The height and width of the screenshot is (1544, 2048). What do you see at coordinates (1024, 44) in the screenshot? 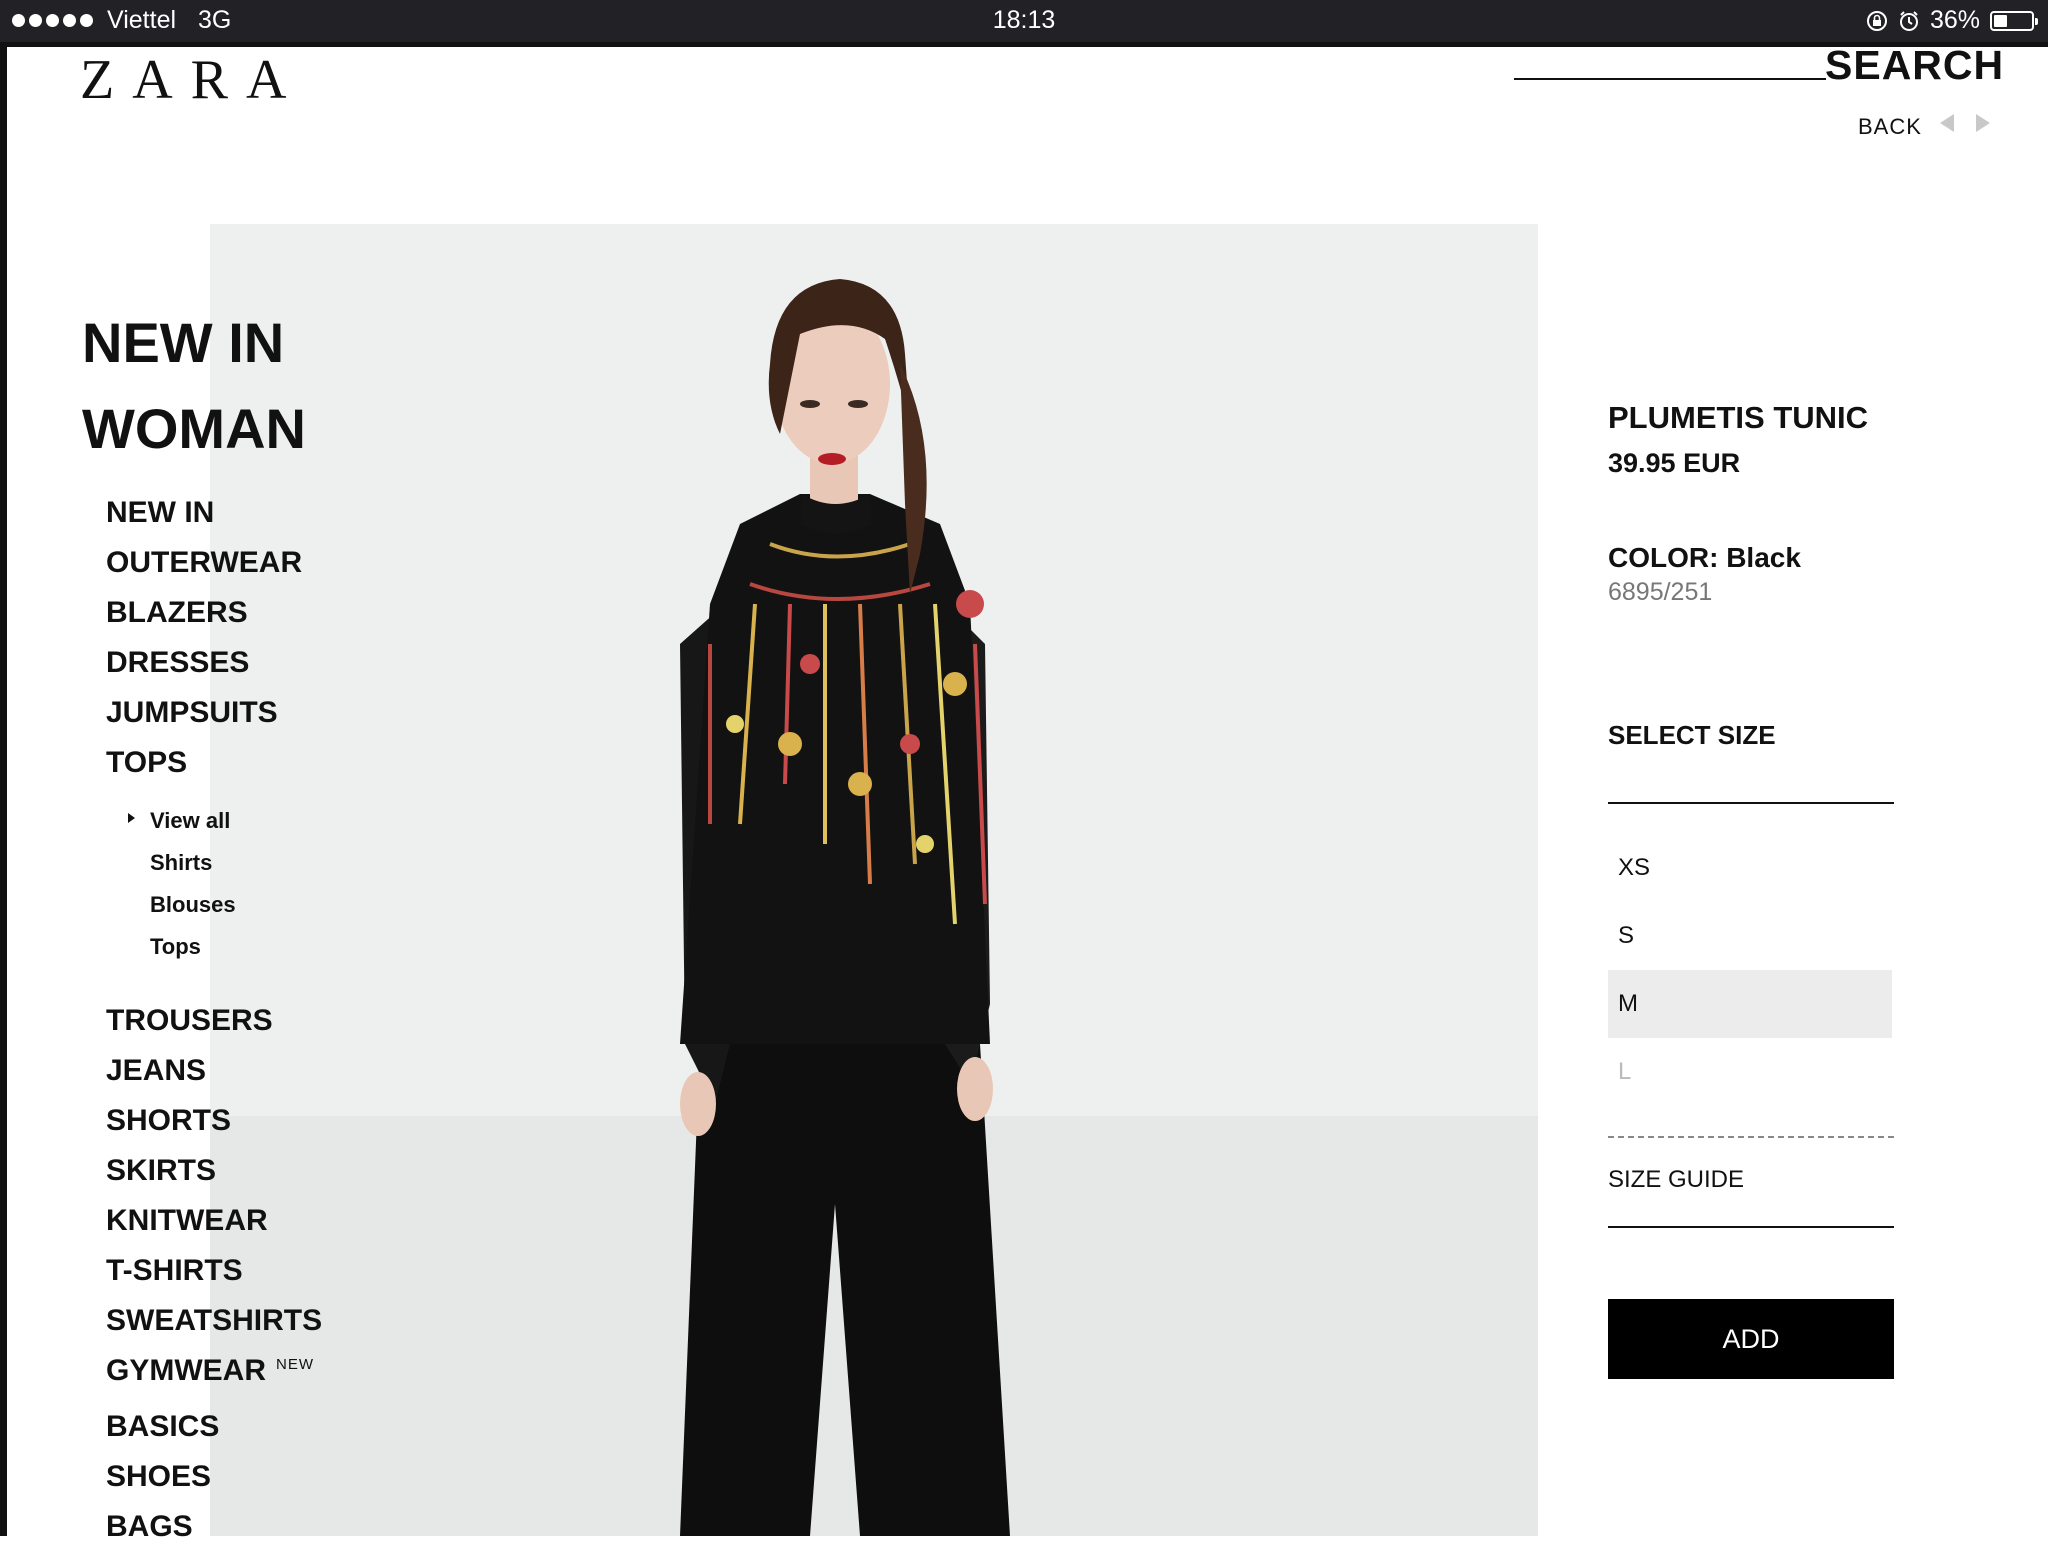
I see `app-frame-top` at bounding box center [1024, 44].